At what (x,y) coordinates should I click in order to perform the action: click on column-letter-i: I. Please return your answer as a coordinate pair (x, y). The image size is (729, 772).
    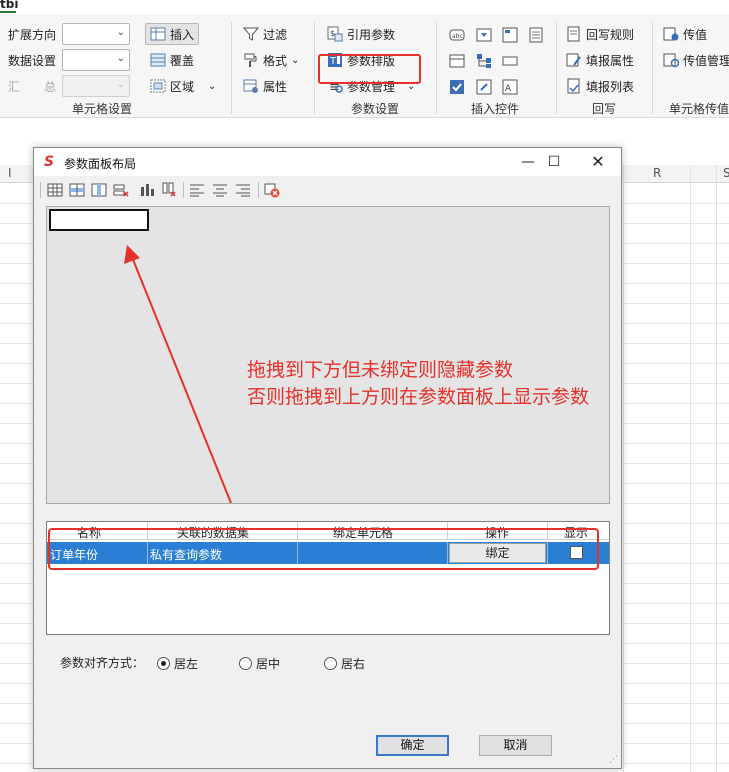
    Looking at the image, I should click on (10, 173).